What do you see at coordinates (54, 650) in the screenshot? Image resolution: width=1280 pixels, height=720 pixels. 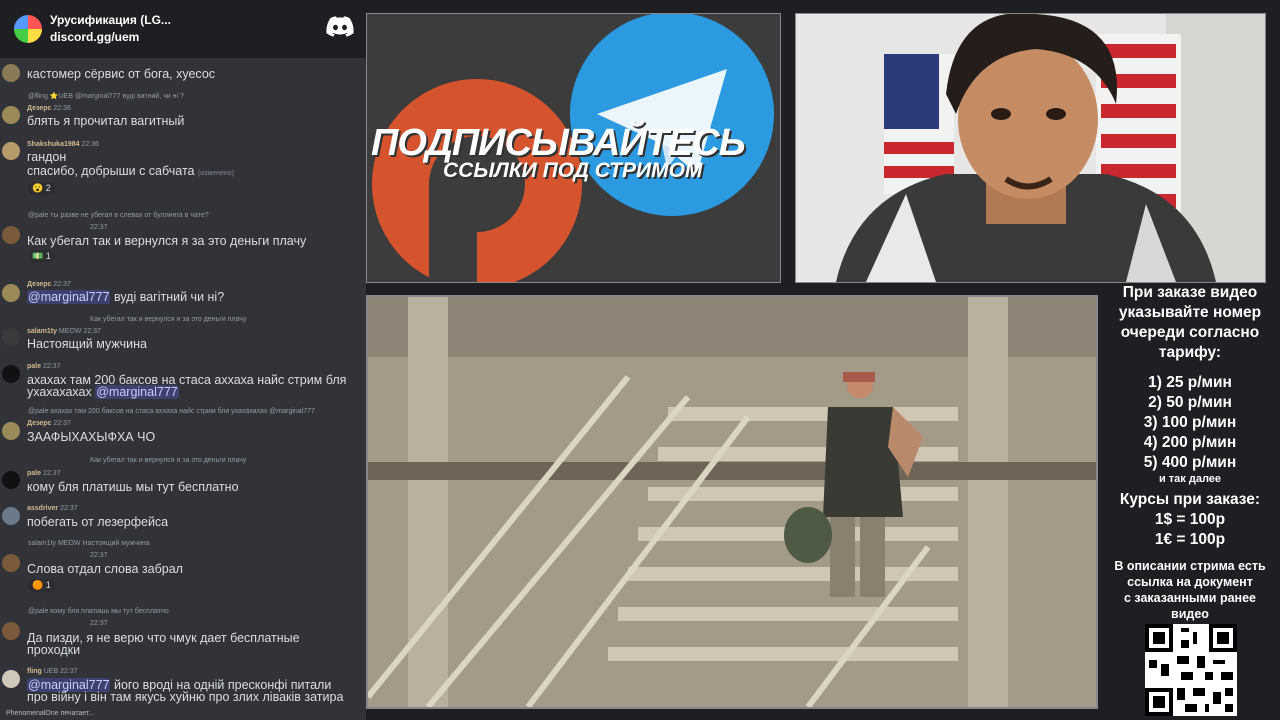 I see `message-text-line2: проходки` at bounding box center [54, 650].